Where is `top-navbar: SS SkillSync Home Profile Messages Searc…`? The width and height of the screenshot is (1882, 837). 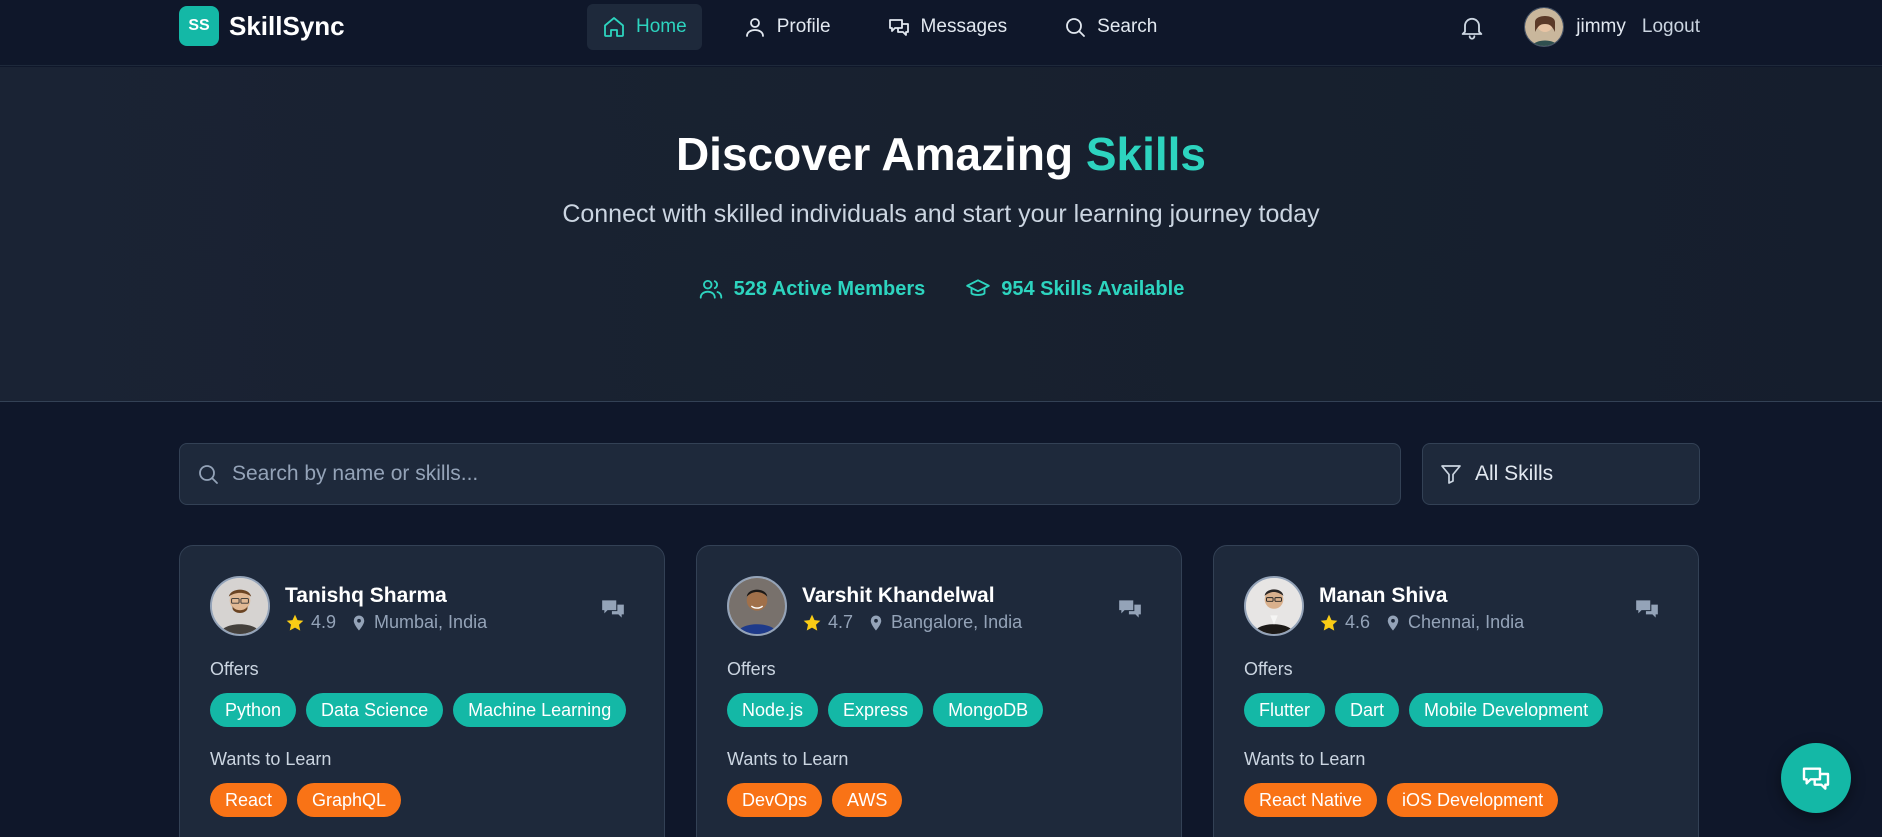
top-navbar: SS SkillSync Home Profile Messages Searc… is located at coordinates (941, 33).